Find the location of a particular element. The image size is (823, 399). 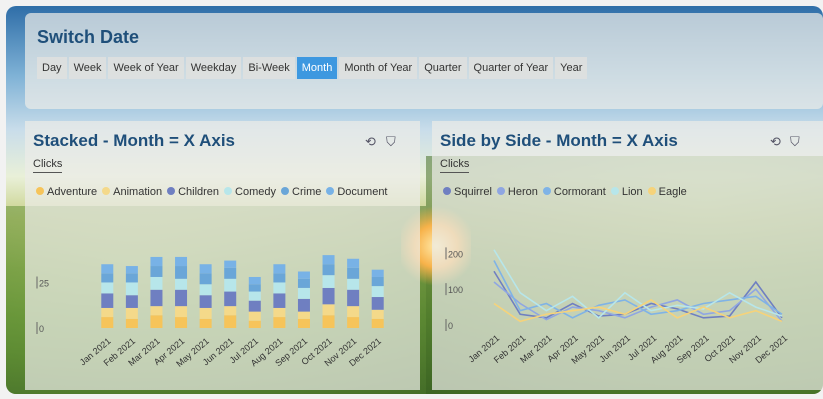

tab-bi-week: Bi-Week is located at coordinates (269, 68).